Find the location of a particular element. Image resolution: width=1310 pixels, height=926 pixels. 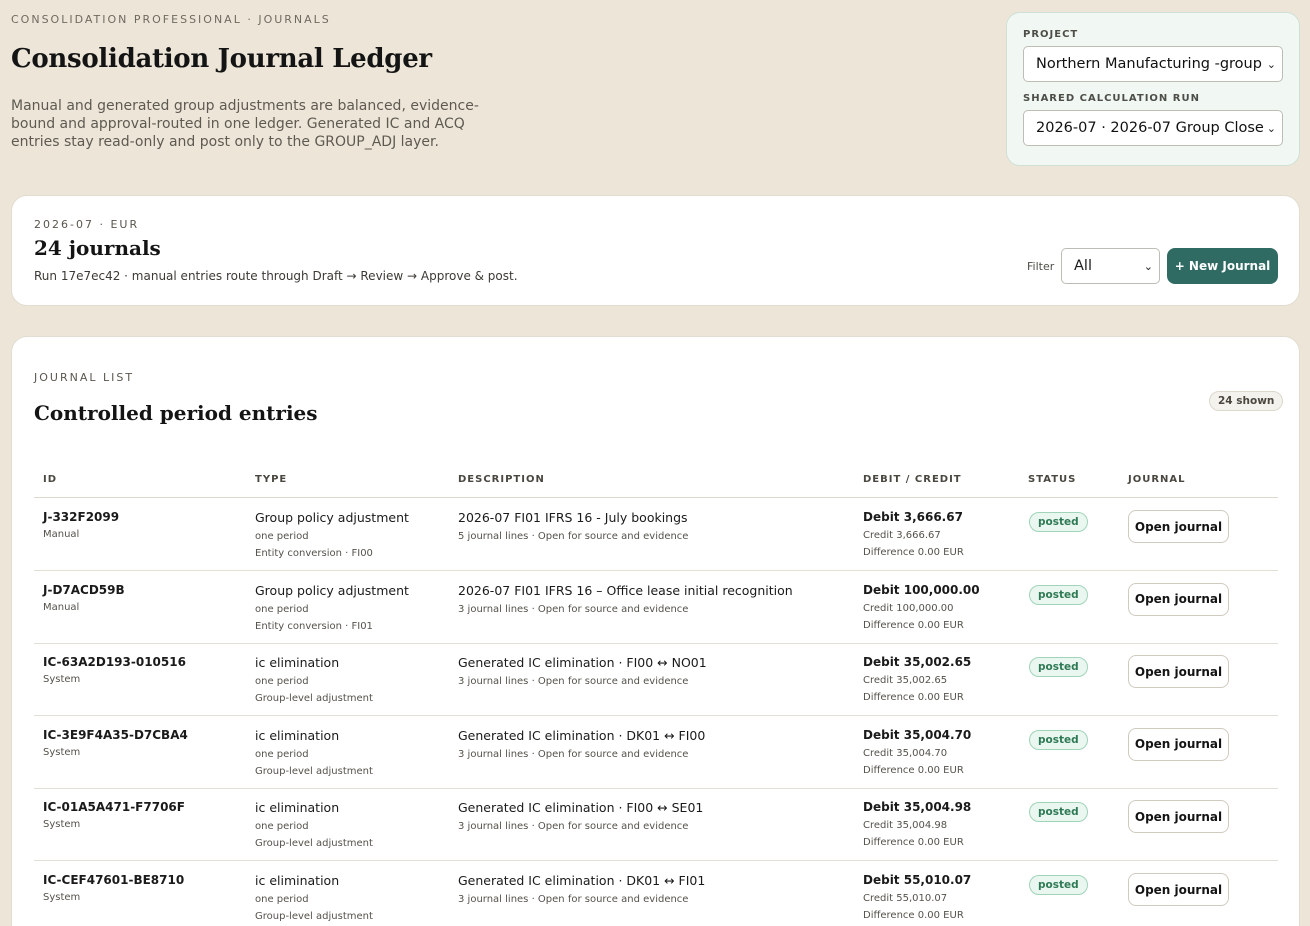

journal-scope: Entity conversion · FI00 is located at coordinates (314, 553).